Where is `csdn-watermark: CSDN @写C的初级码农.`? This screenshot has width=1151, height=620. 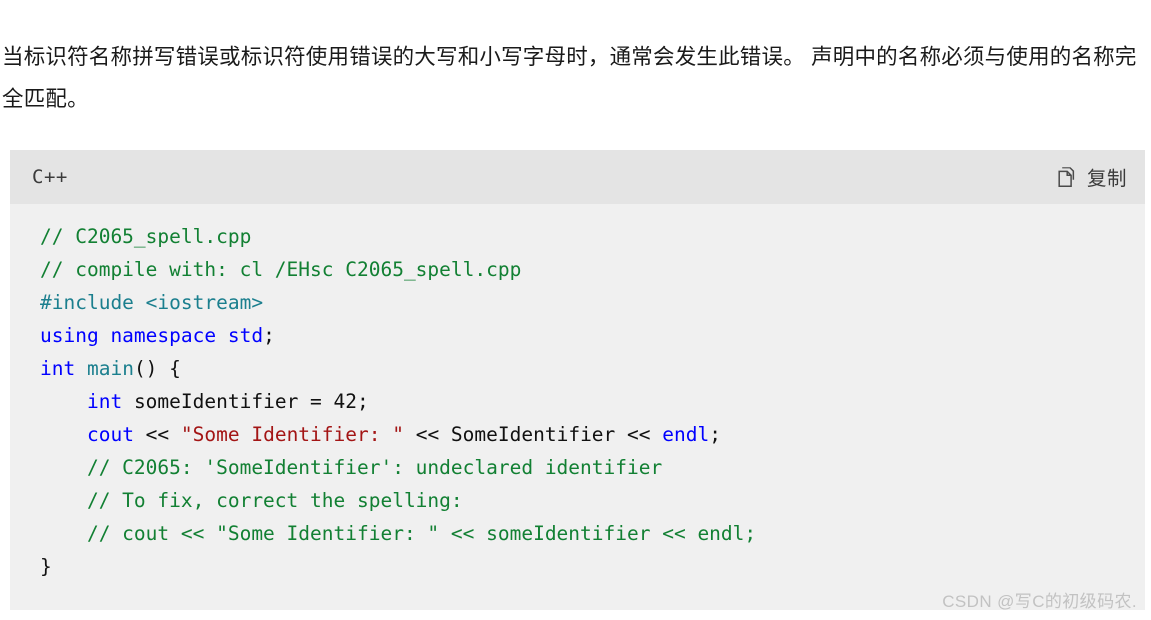
csdn-watermark: CSDN @写C的初级码农. is located at coordinates (1039, 601).